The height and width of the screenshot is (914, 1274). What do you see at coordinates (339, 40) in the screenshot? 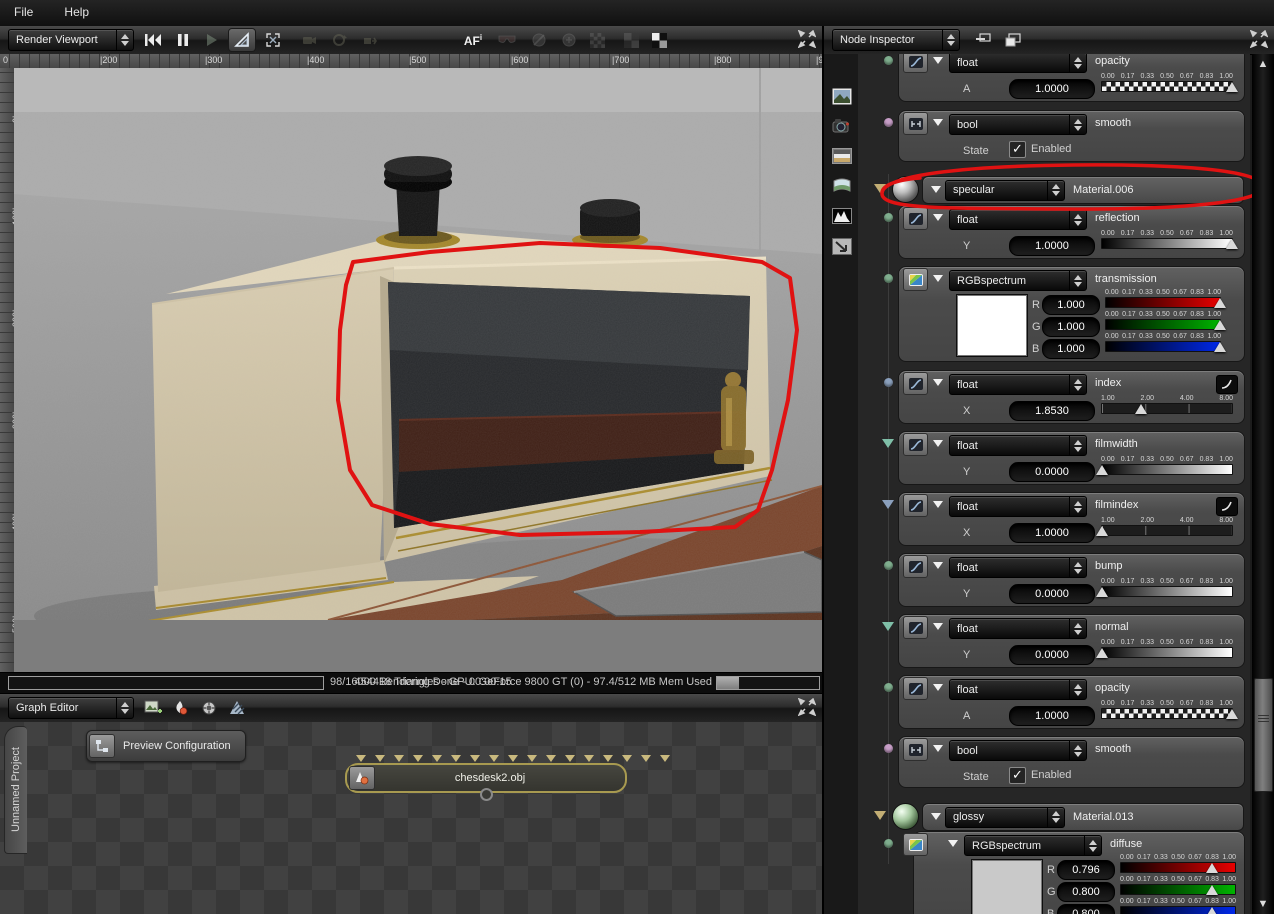
I see `camera-rotate-icon` at bounding box center [339, 40].